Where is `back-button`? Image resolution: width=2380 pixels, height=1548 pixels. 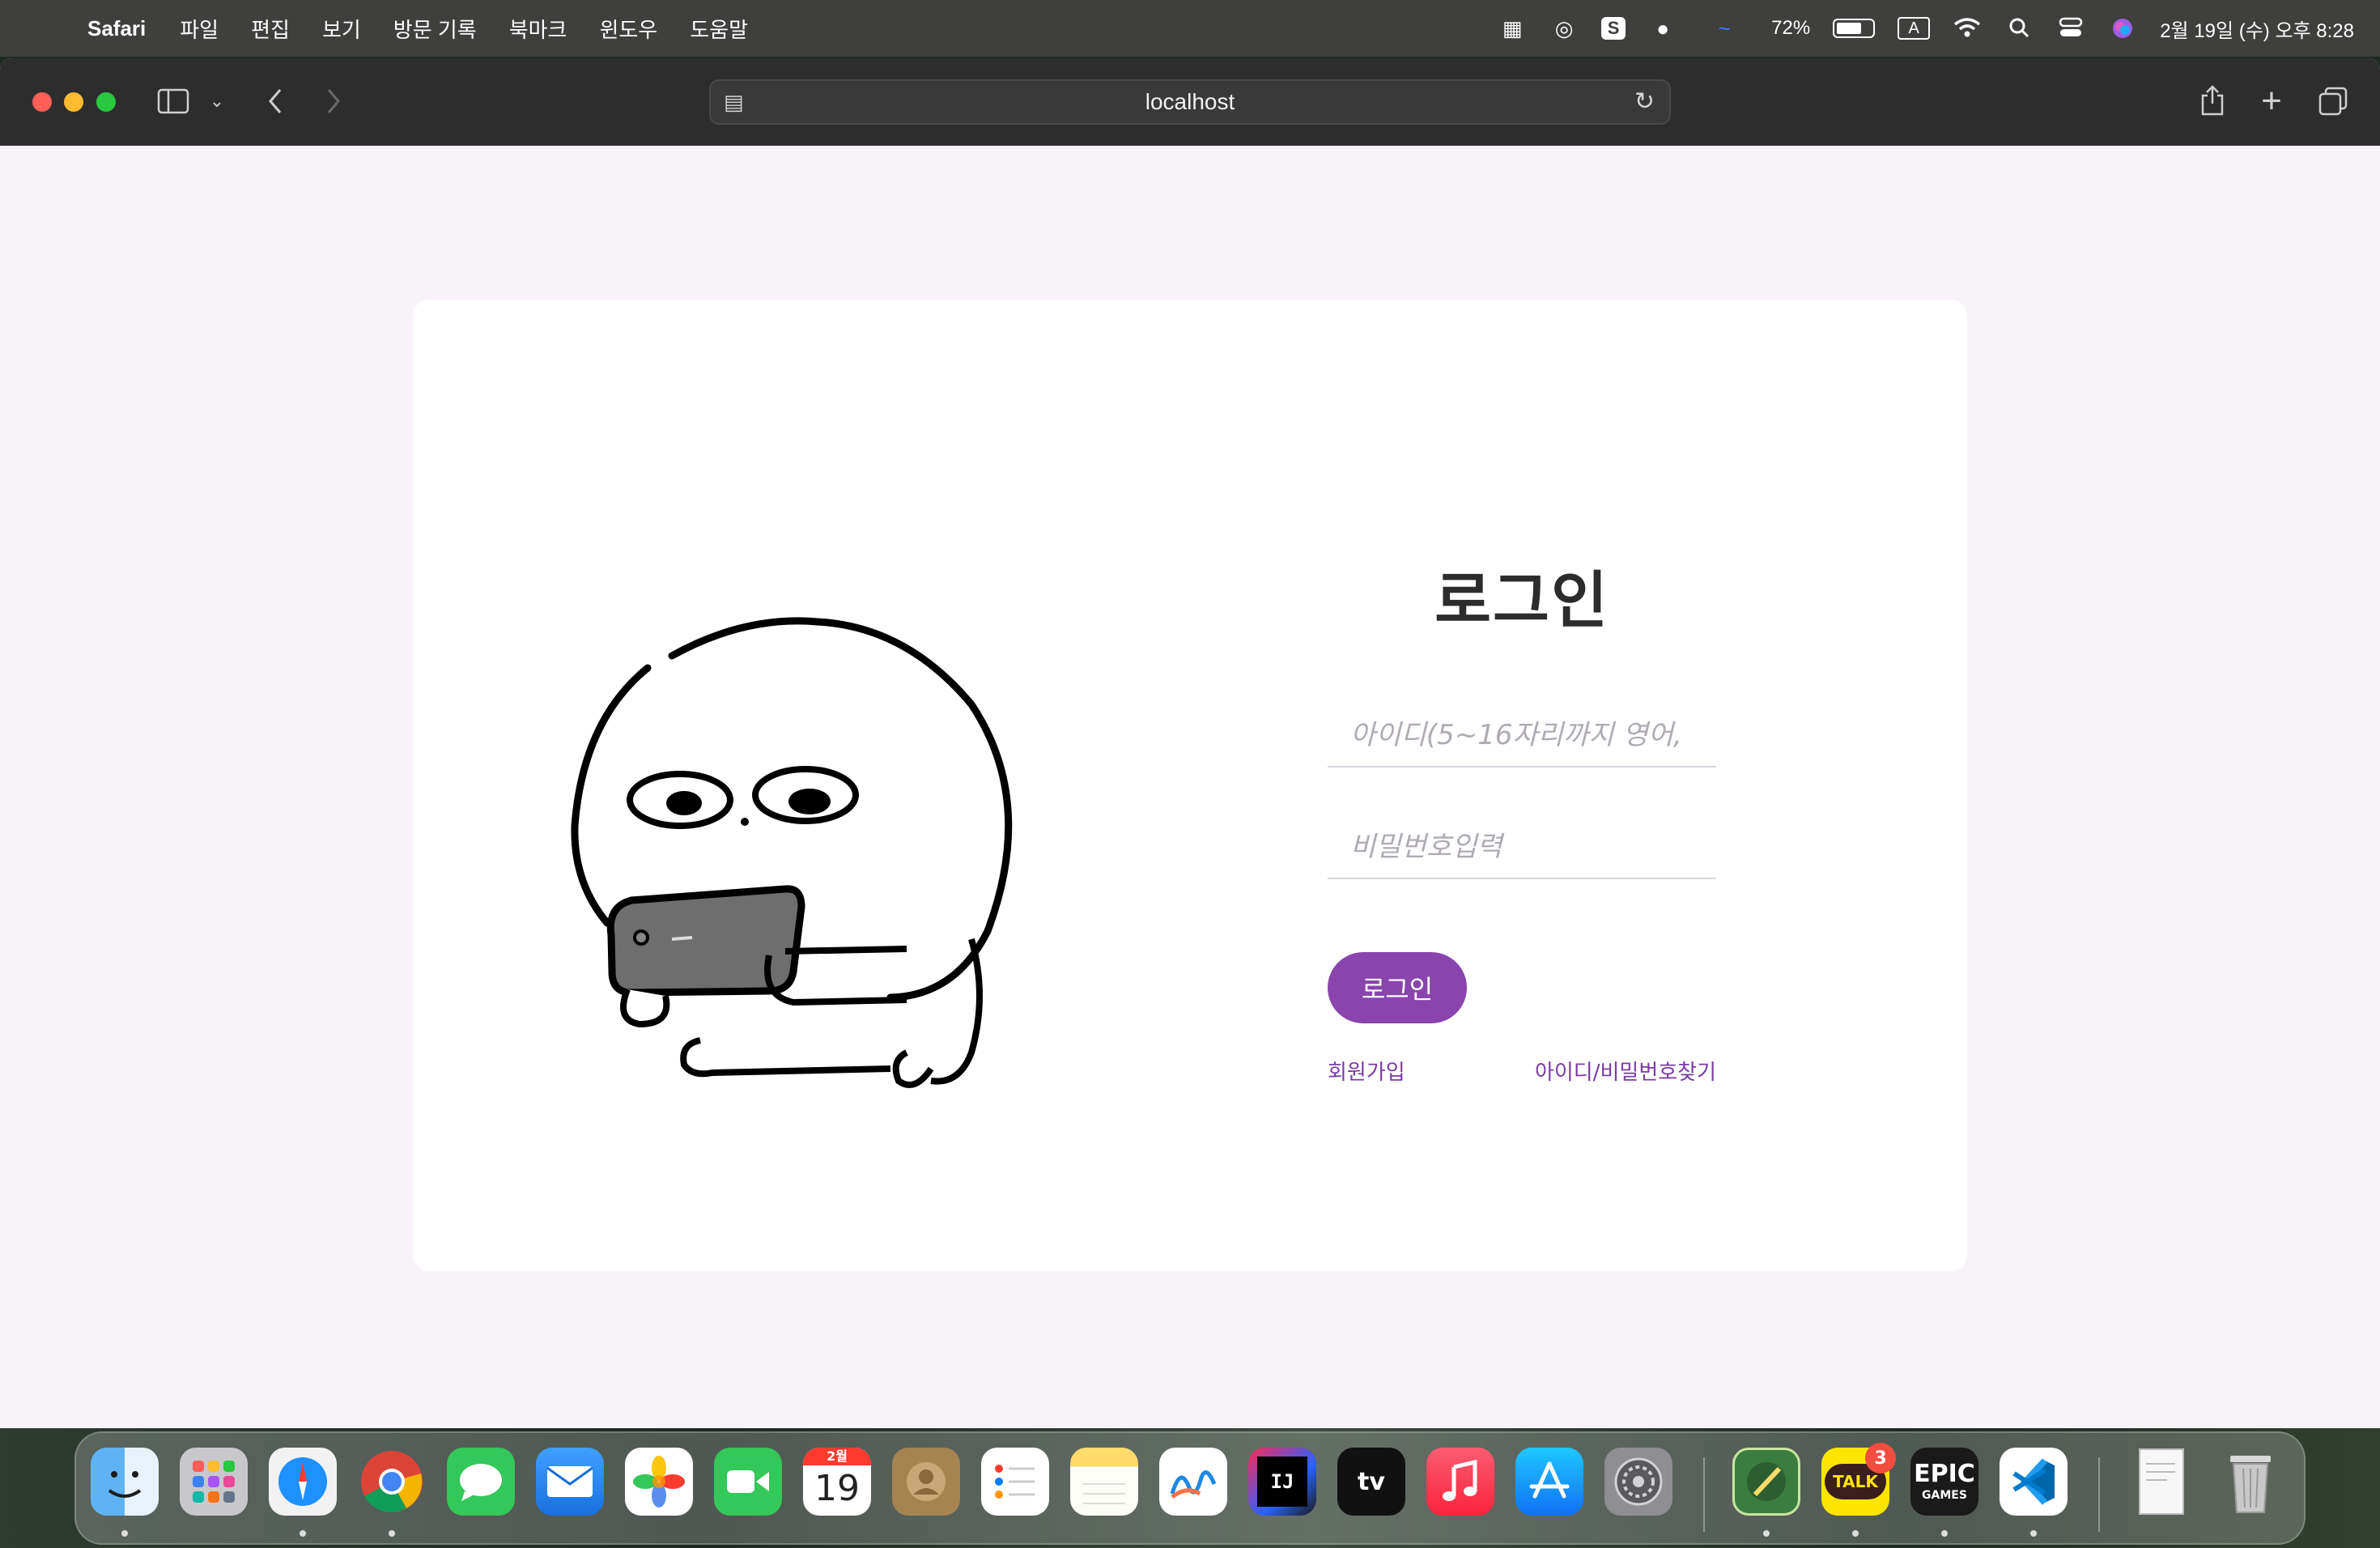
back-button is located at coordinates (275, 101).